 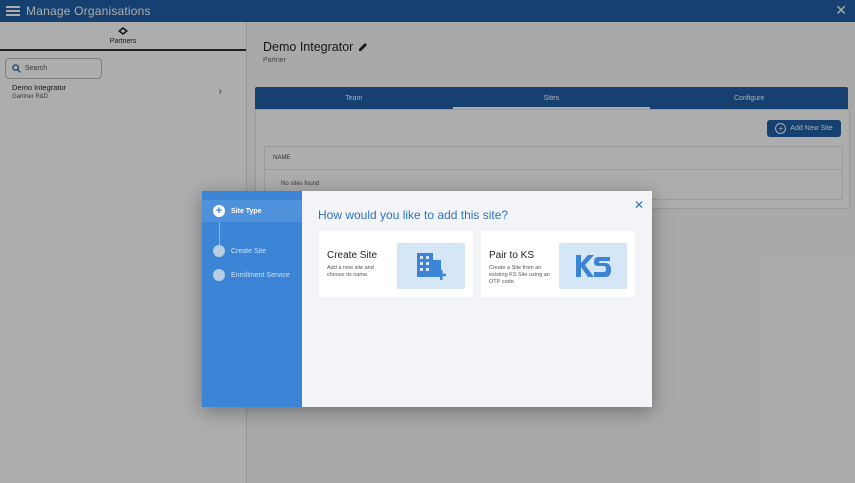 I want to click on step-connector, so click(x=219, y=234).